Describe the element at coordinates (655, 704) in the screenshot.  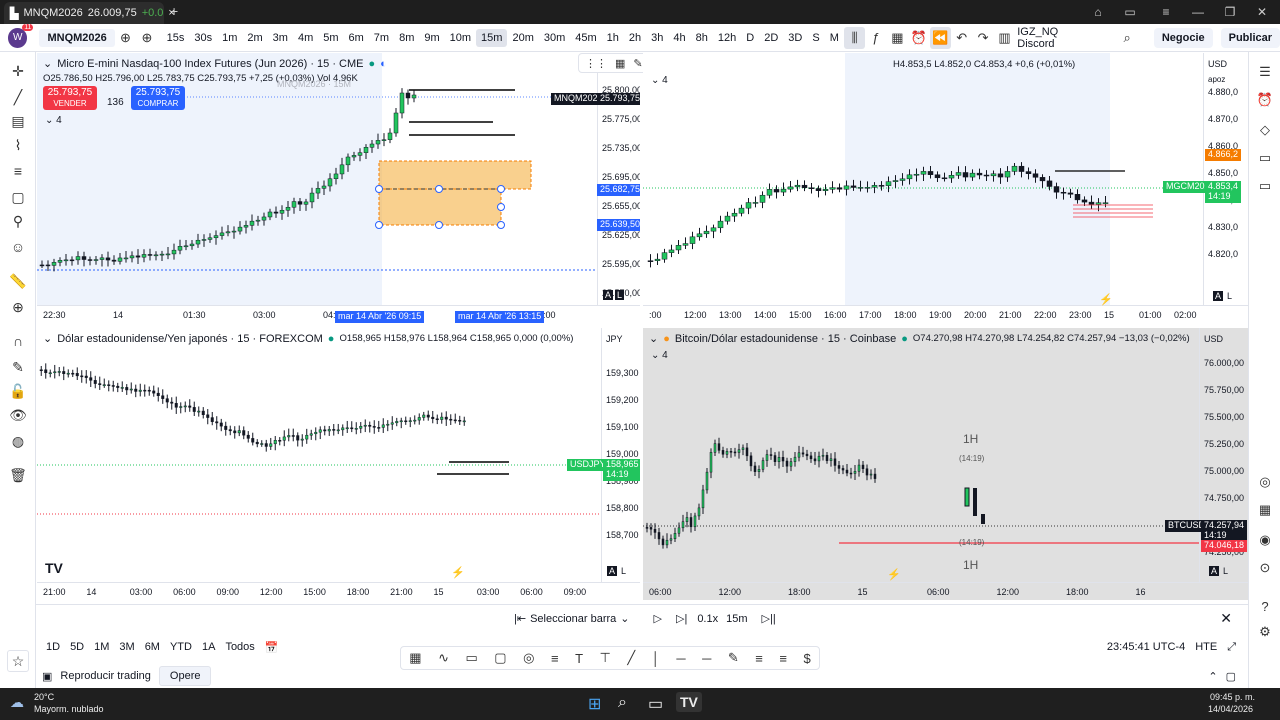
I see `explorer-icon: ▭` at that location.